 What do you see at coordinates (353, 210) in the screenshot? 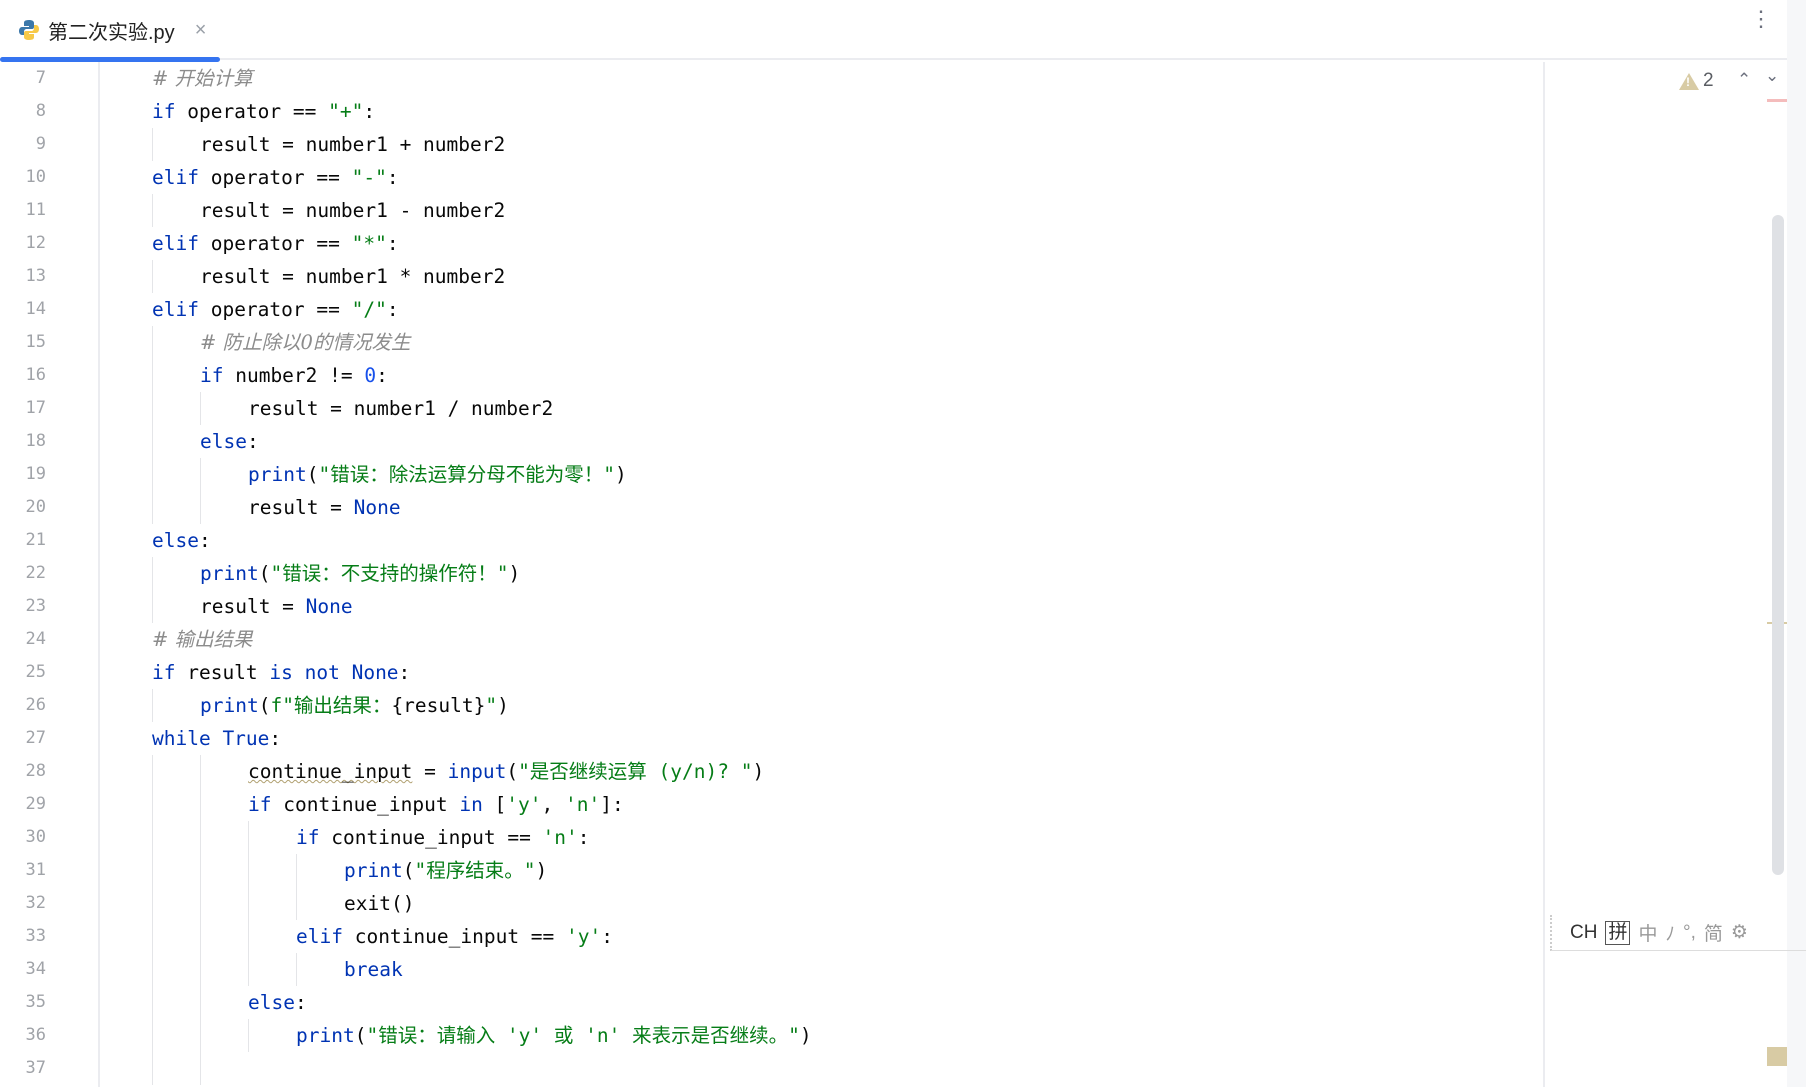
I see `code-token: result = number1 - number2` at bounding box center [353, 210].